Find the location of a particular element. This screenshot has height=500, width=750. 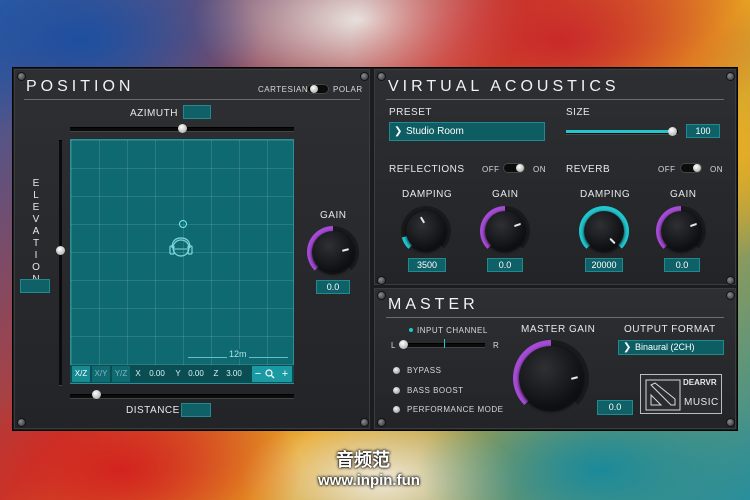

position-gain-label: GAIN is located at coordinates (333, 215).